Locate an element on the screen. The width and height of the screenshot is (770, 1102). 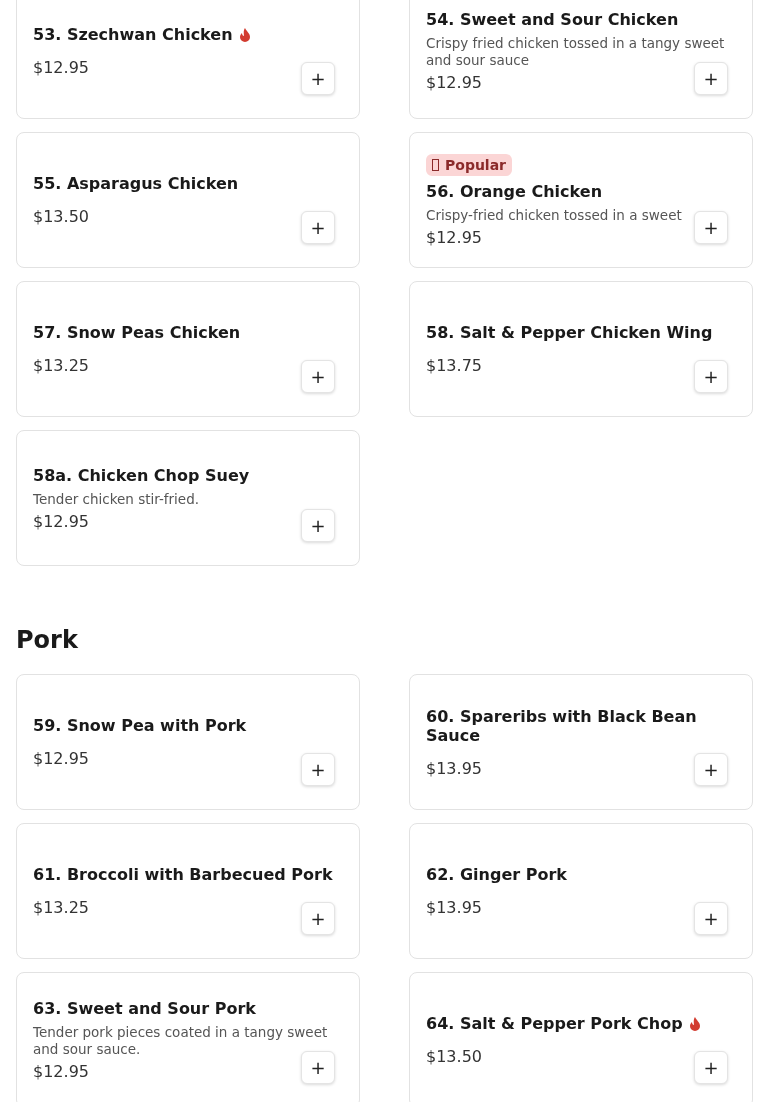
item-name: 53. Szechwan Chicken is located at coordinates (133, 34).